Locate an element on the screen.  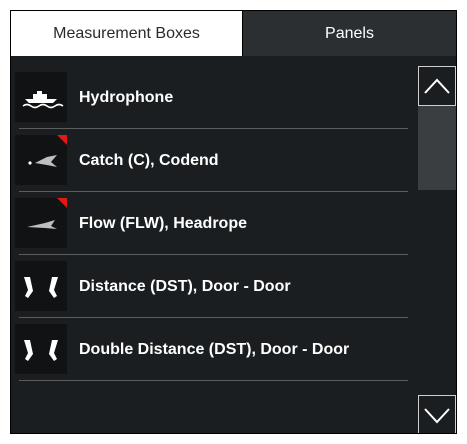
chevron-up-icon is located at coordinates (437, 86).